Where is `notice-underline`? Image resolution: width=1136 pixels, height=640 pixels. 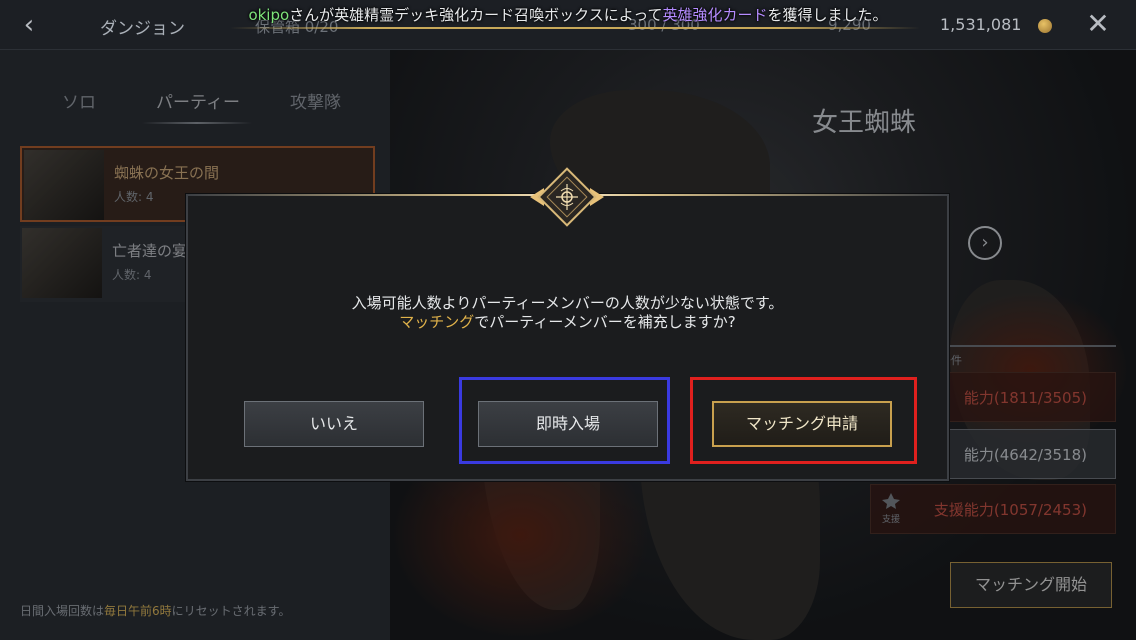
notice-underline is located at coordinates (575, 28).